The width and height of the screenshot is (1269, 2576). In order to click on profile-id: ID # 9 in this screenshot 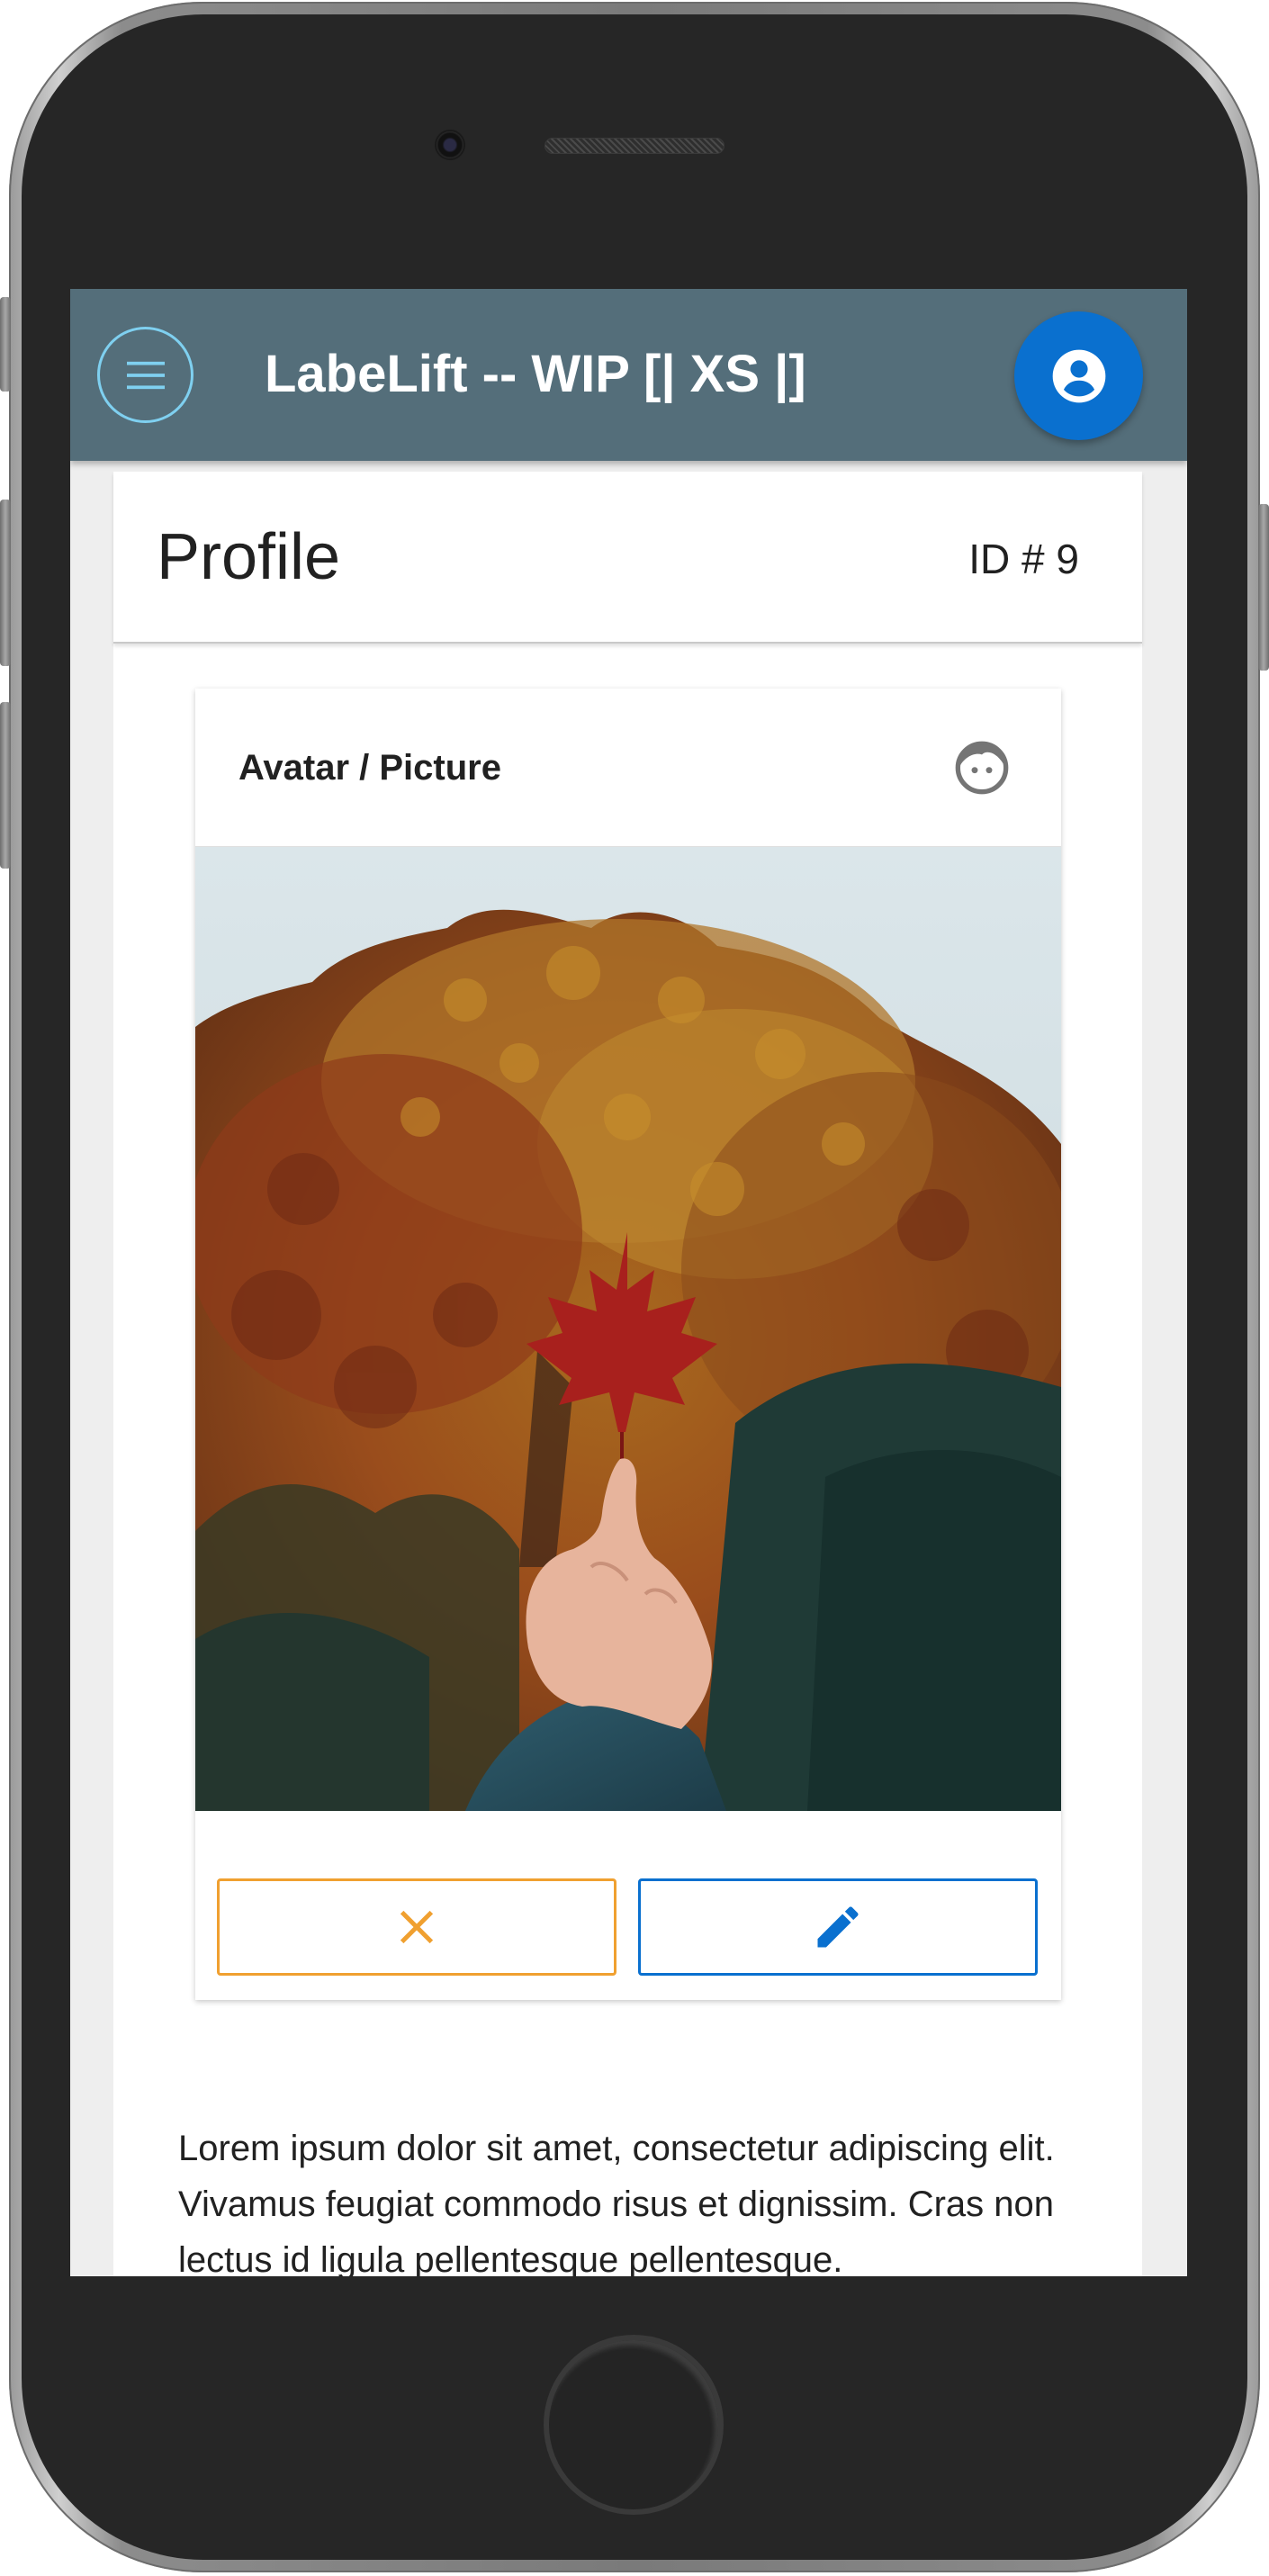, I will do `click(1023, 559)`.